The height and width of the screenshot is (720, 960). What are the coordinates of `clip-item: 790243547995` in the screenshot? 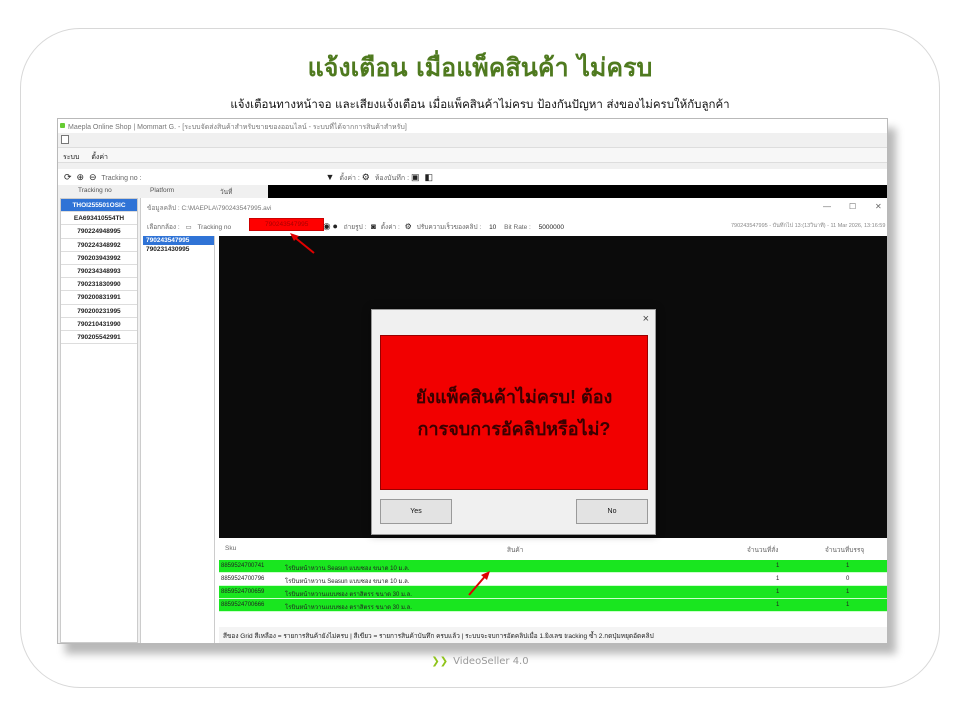 It's located at (178, 240).